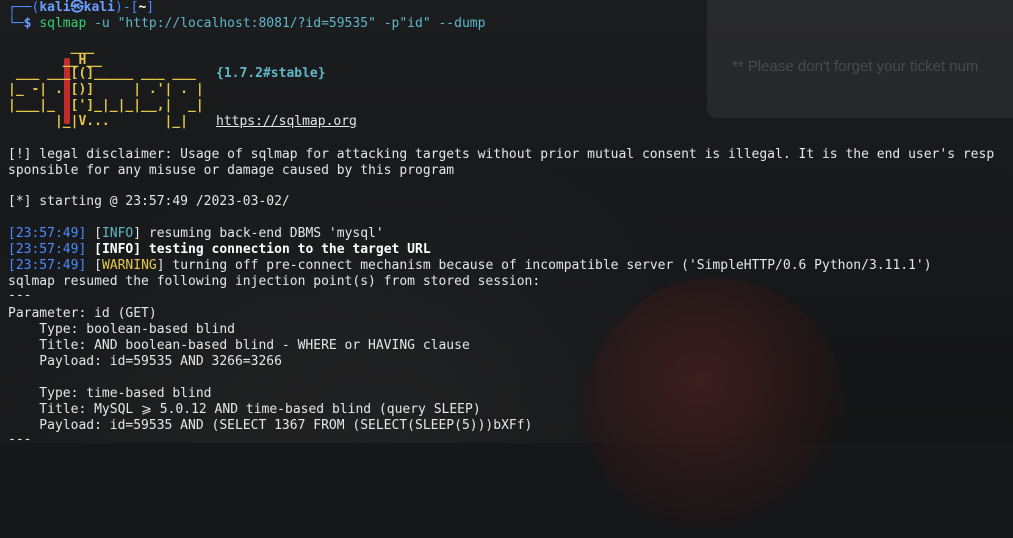 Image resolution: width=1013 pixels, height=538 pixels. I want to click on banner-art-line-3: ___ ___[(]_____ ___ ___, so click(110, 73).